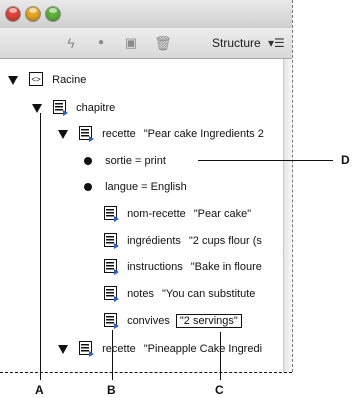 The width and height of the screenshot is (354, 398). Describe the element at coordinates (33, 14) in the screenshot. I see `minimize-button` at that location.